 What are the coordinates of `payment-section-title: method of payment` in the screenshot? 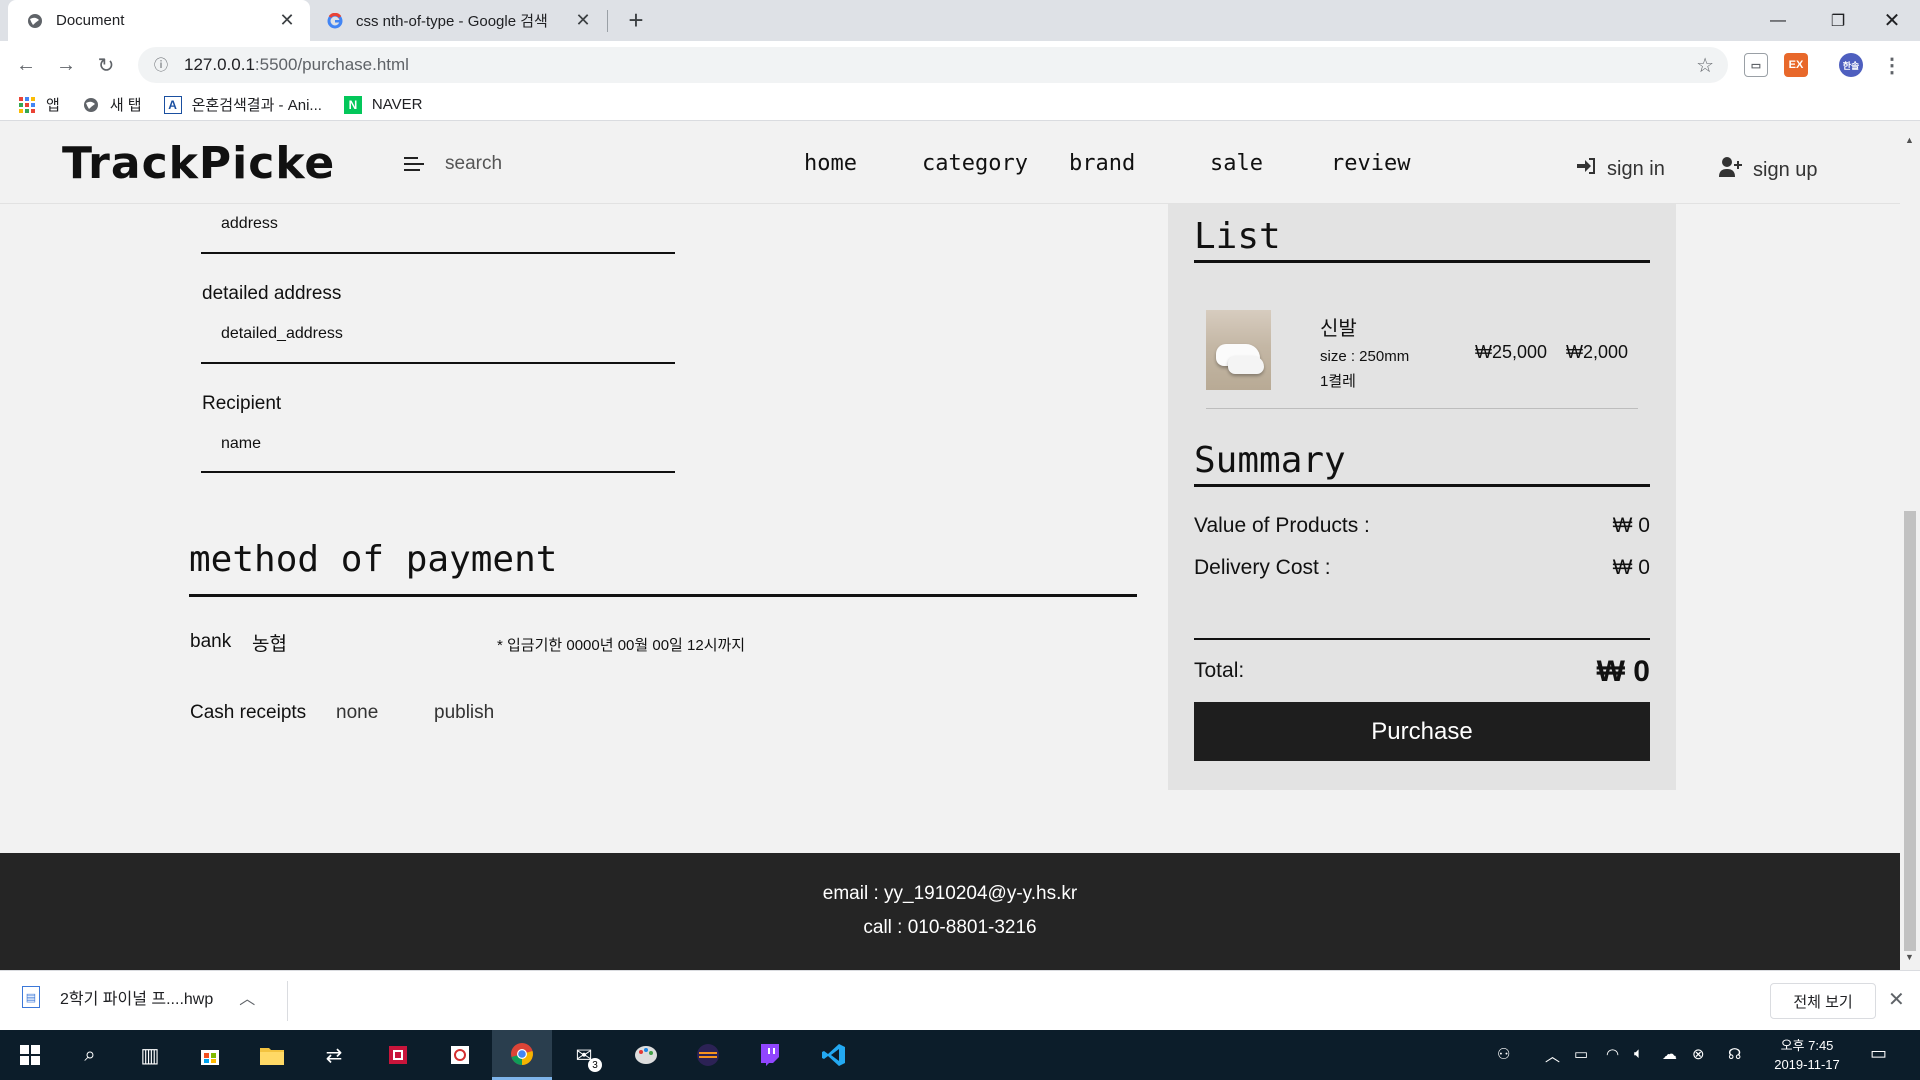 It's located at (373, 559).